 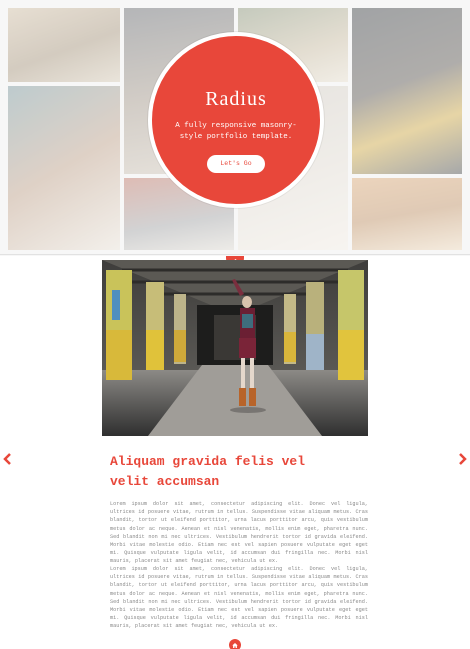 What do you see at coordinates (208, 471) in the screenshot?
I see `article-title: Aliquam gravida felis vel velit accumsan` at bounding box center [208, 471].